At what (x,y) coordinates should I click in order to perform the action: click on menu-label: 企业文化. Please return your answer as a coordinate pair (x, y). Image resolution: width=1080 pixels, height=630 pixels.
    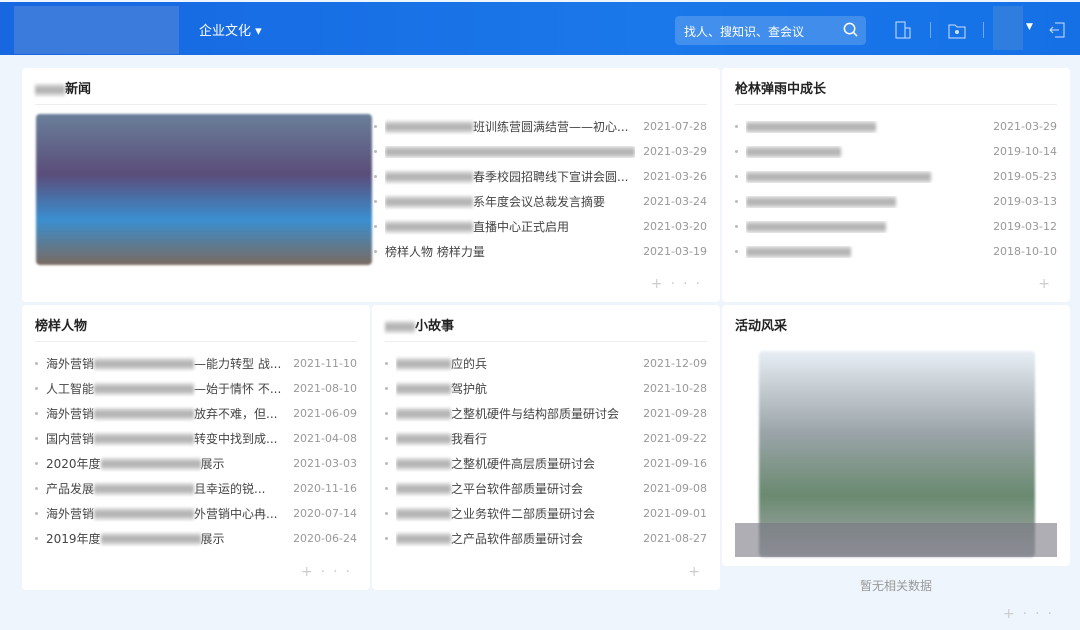
    Looking at the image, I should click on (225, 31).